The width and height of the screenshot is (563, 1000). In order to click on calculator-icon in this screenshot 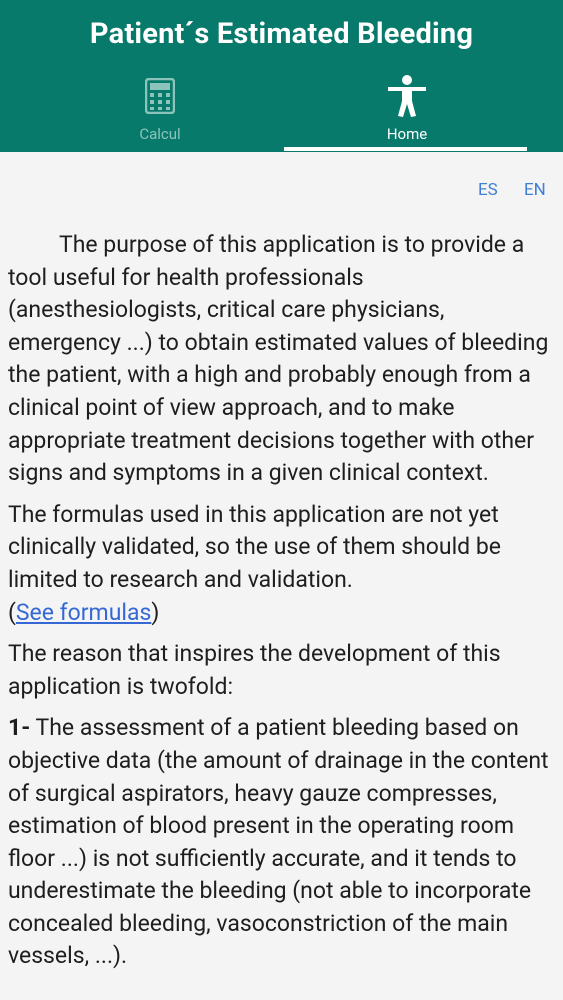, I will do `click(160, 96)`.